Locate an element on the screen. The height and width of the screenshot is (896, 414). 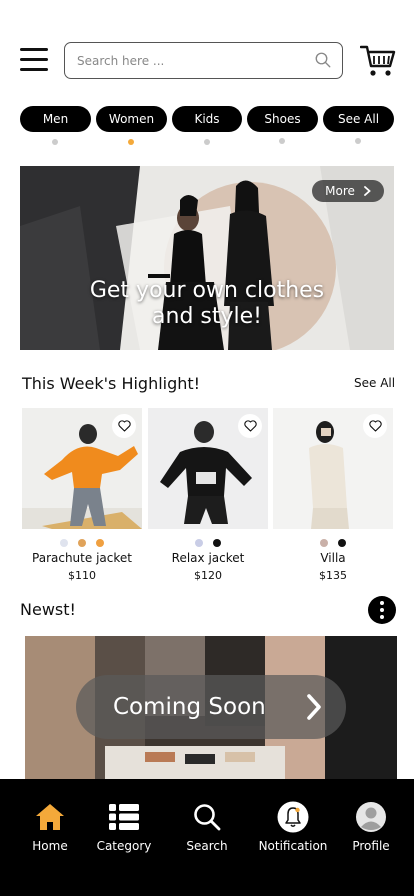
nav-label: Profile is located at coordinates (371, 846).